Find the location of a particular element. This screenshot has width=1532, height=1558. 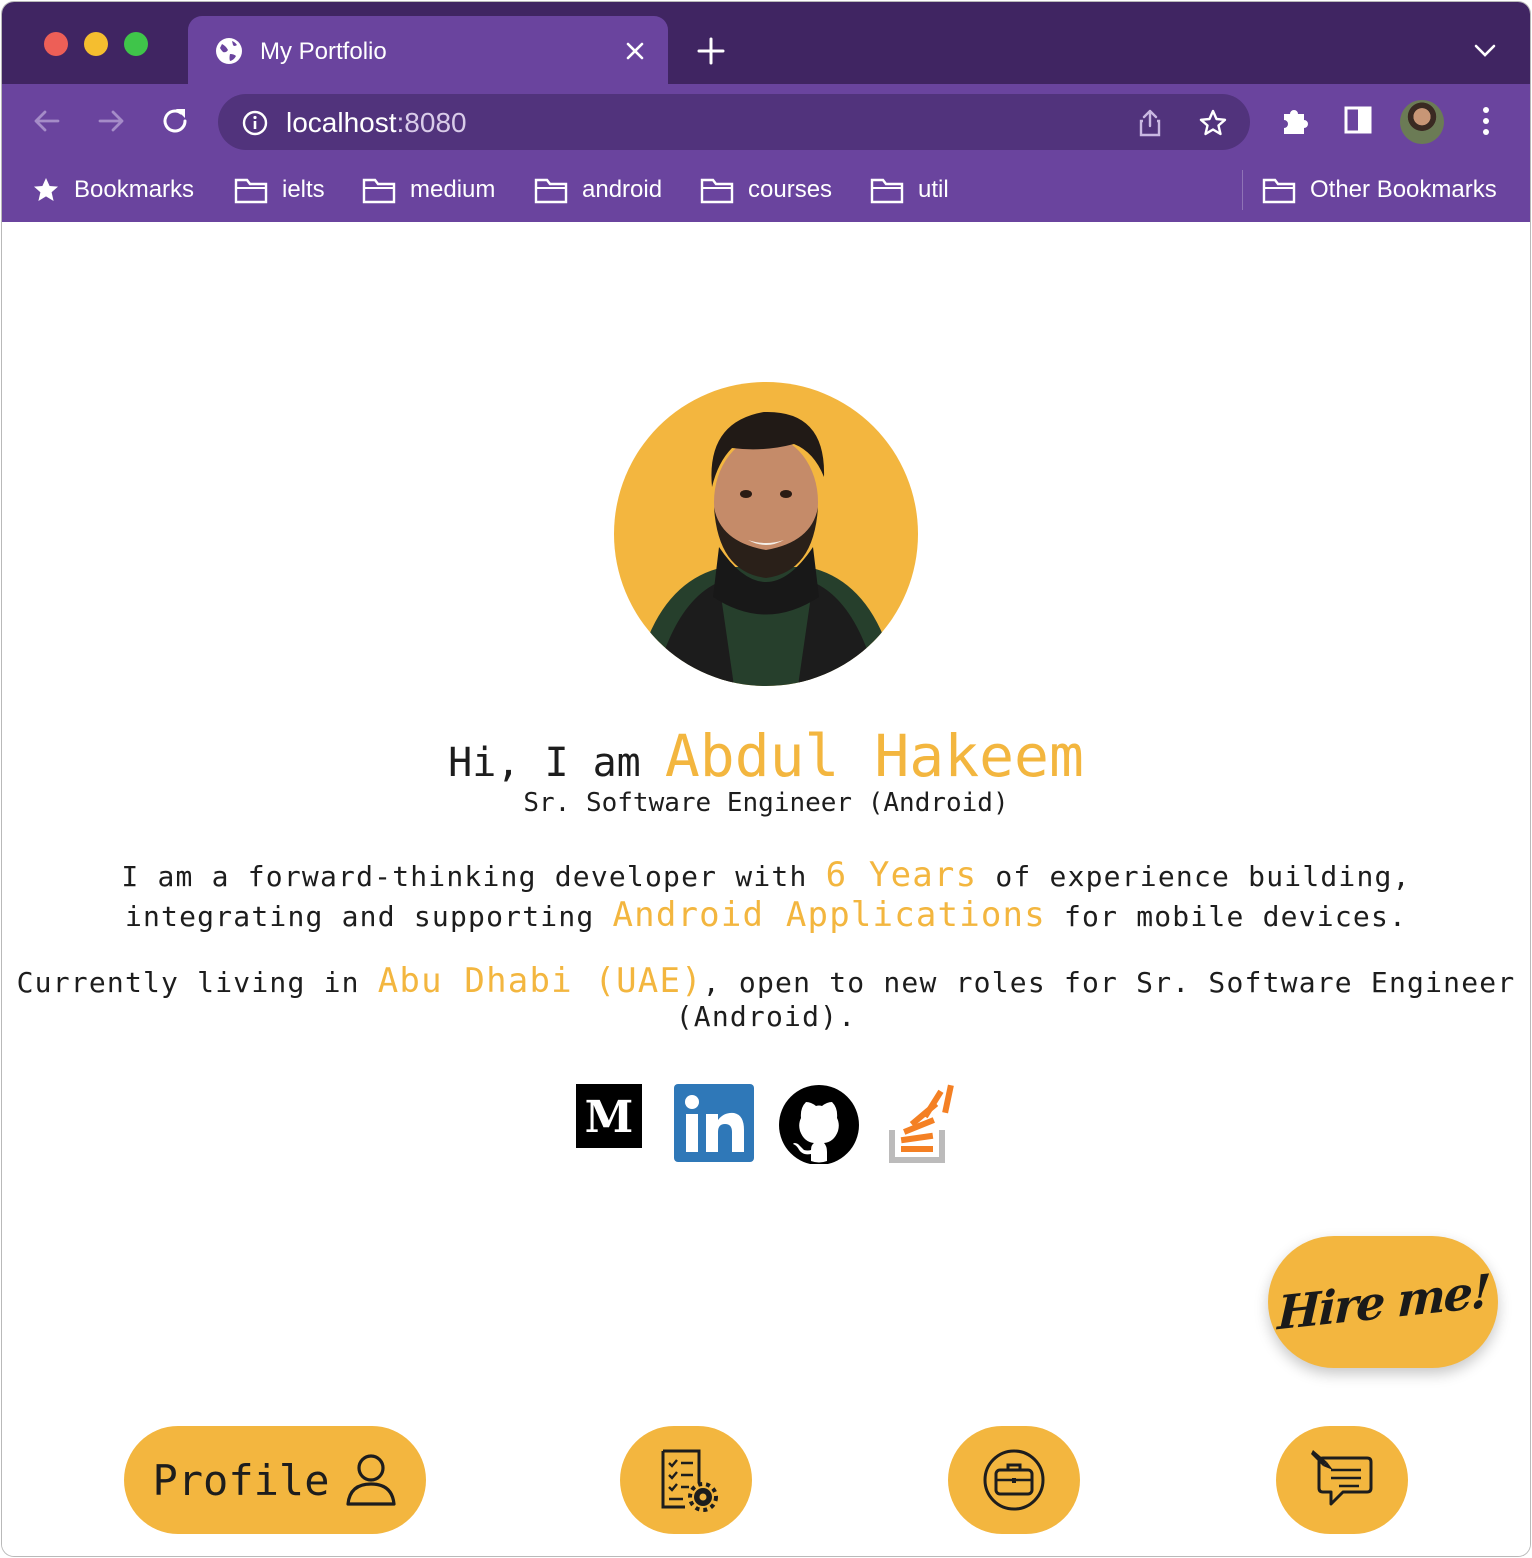

hire-me-label: Hire me! is located at coordinates (1383, 1302).